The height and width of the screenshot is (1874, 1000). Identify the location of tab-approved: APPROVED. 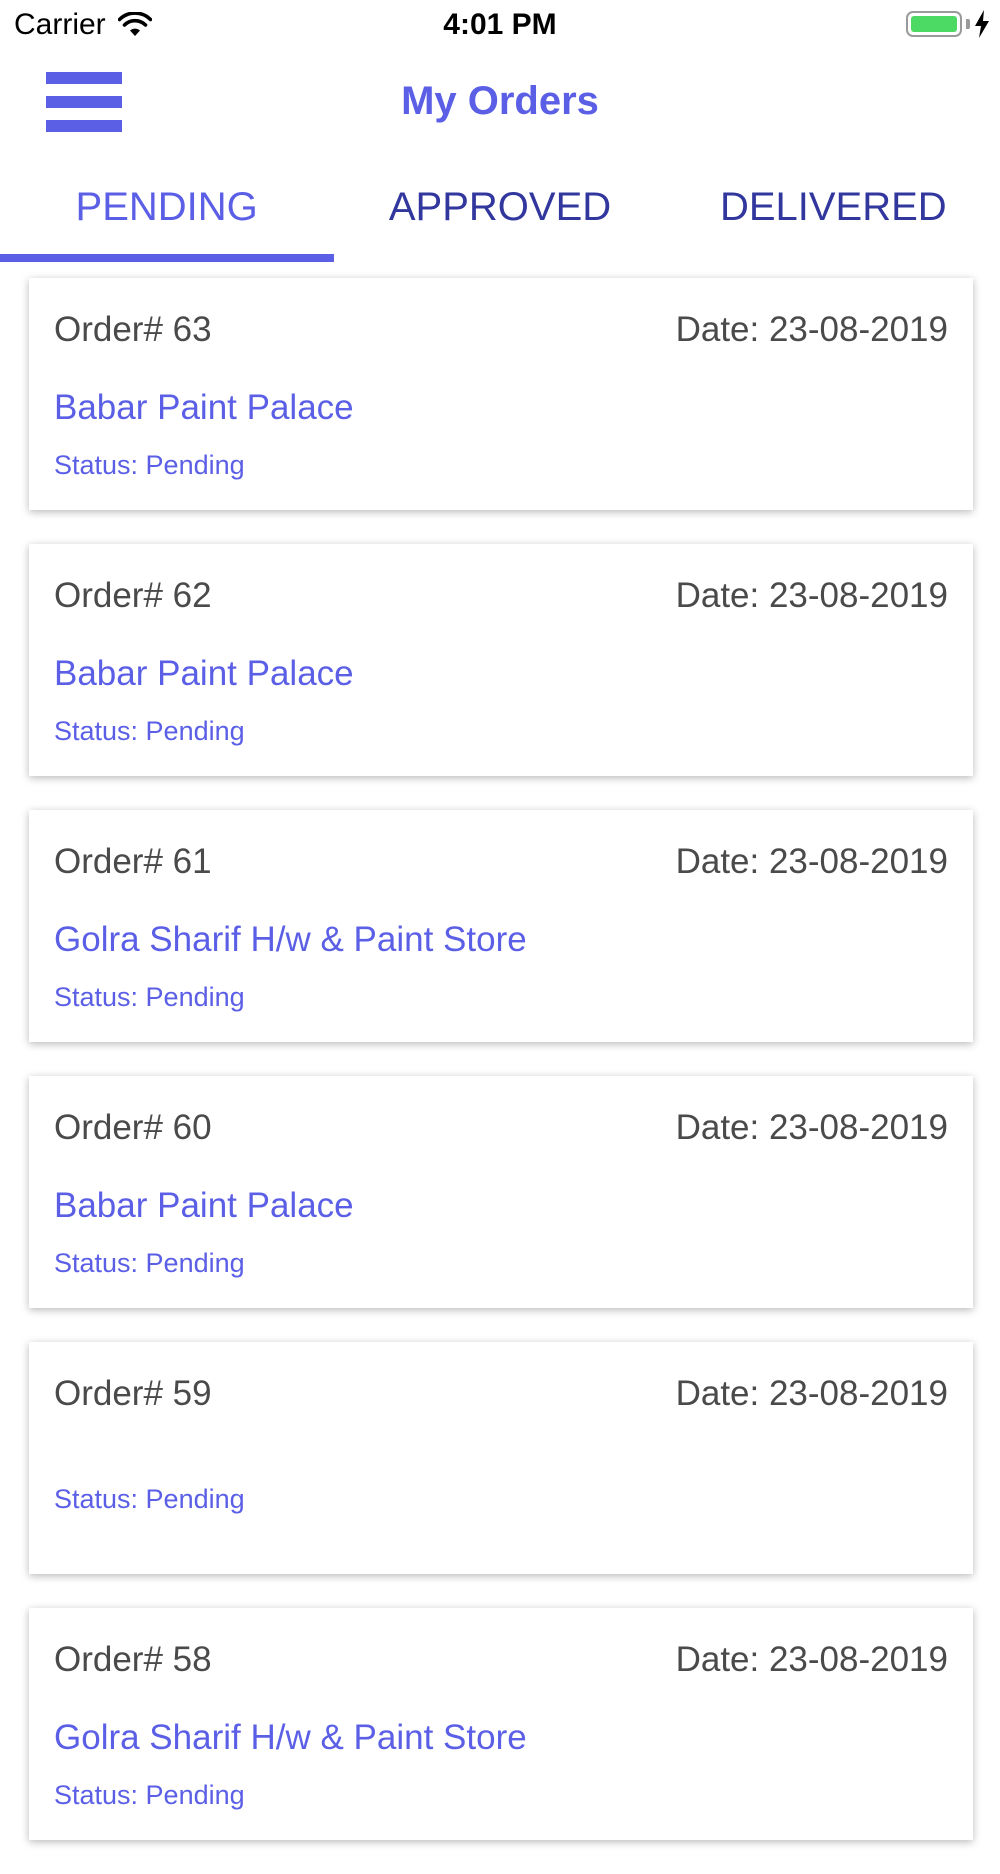
(499, 217).